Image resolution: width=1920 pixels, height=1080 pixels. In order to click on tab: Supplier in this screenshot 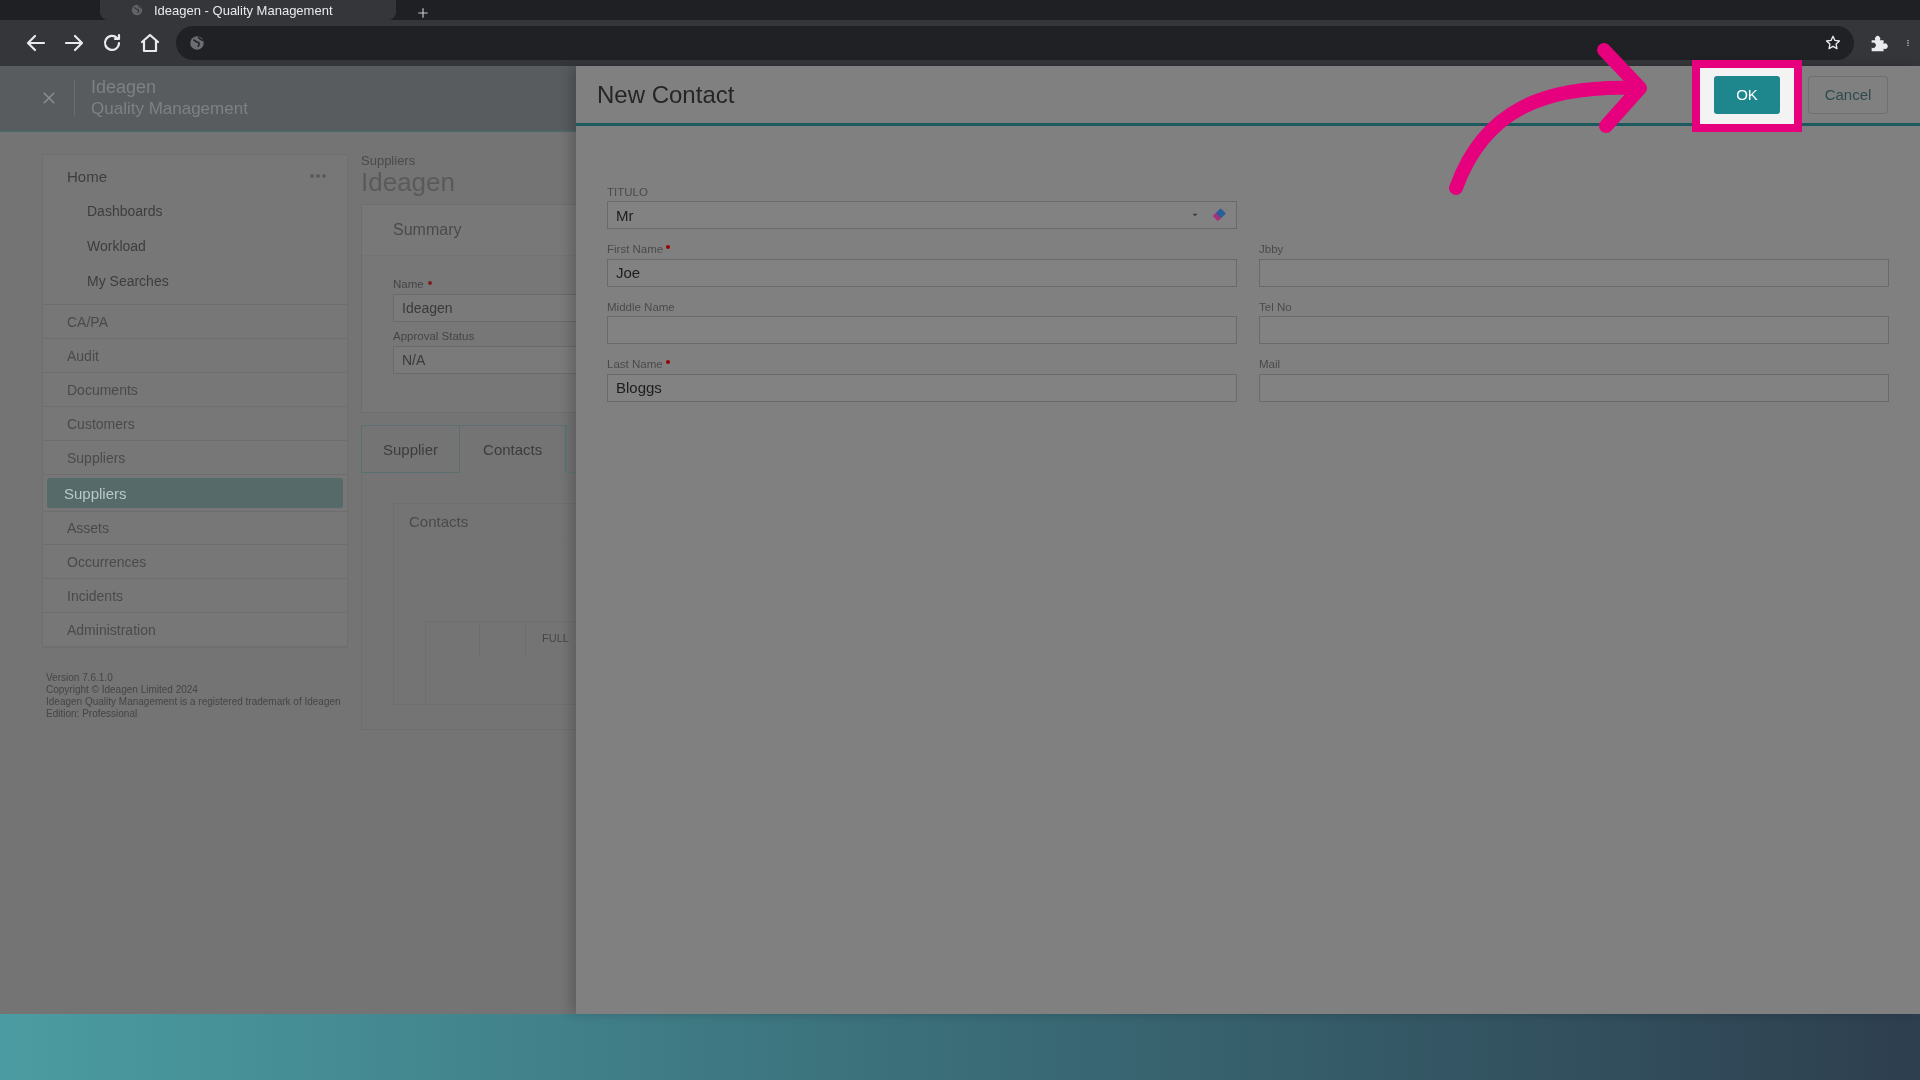, I will do `click(411, 449)`.